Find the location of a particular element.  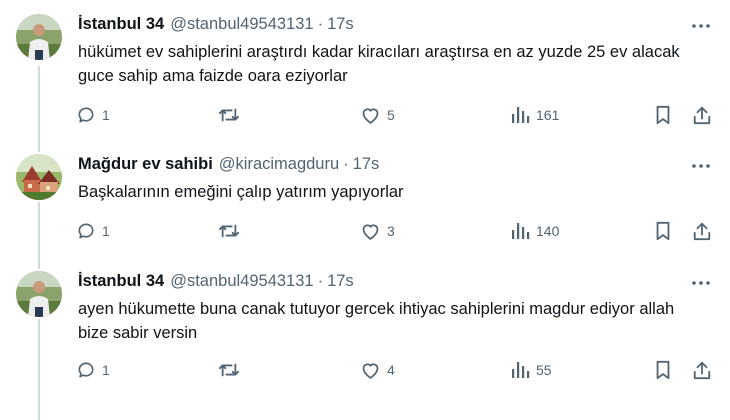

like-count: 5 is located at coordinates (391, 115).